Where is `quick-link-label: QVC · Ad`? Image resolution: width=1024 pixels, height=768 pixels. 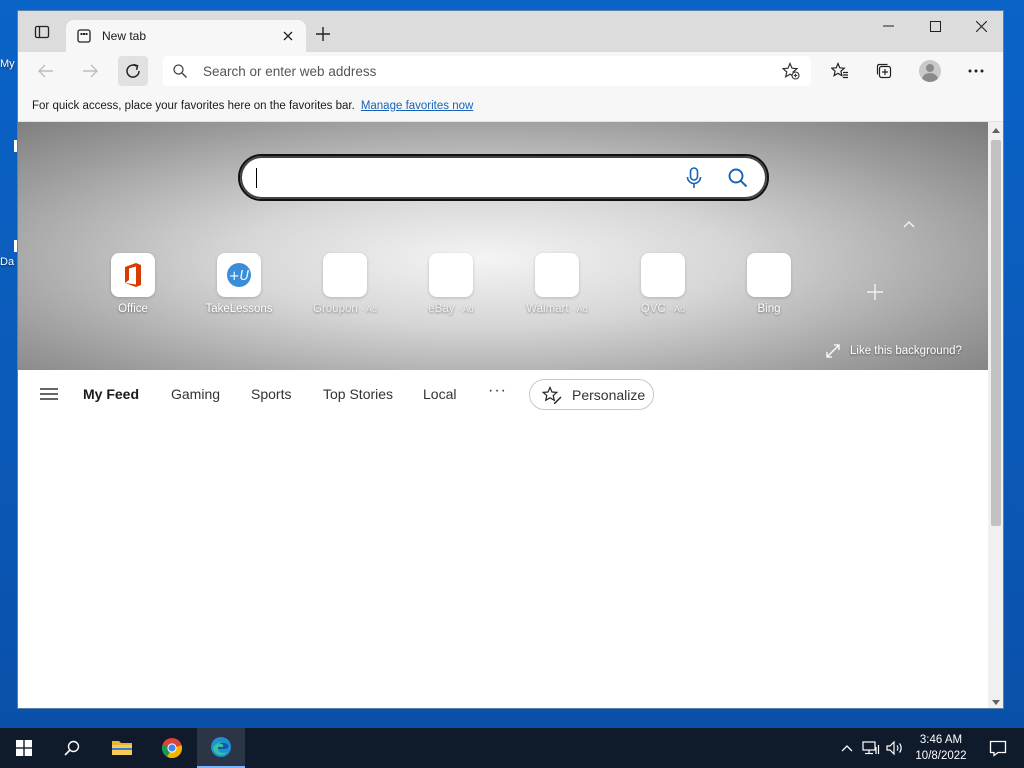 quick-link-label: QVC · Ad is located at coordinates (663, 309).